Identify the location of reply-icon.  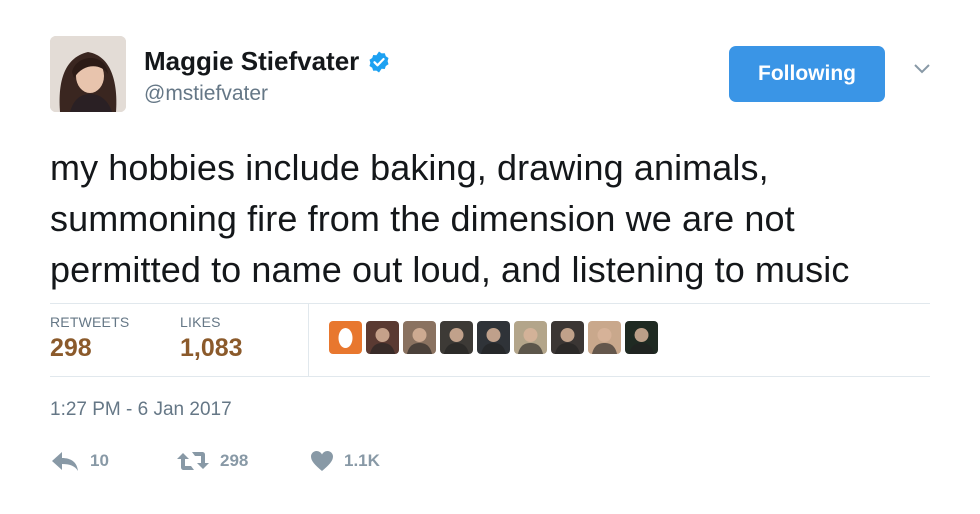
(65, 461).